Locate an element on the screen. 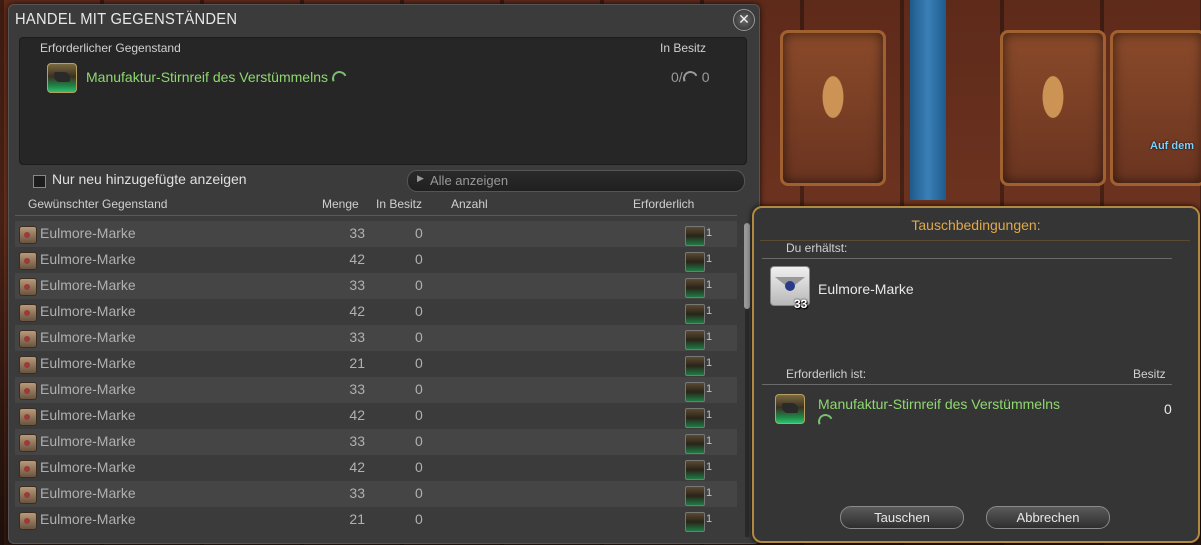 The width and height of the screenshot is (1201, 545). column-menge: Menge is located at coordinates (340, 204).